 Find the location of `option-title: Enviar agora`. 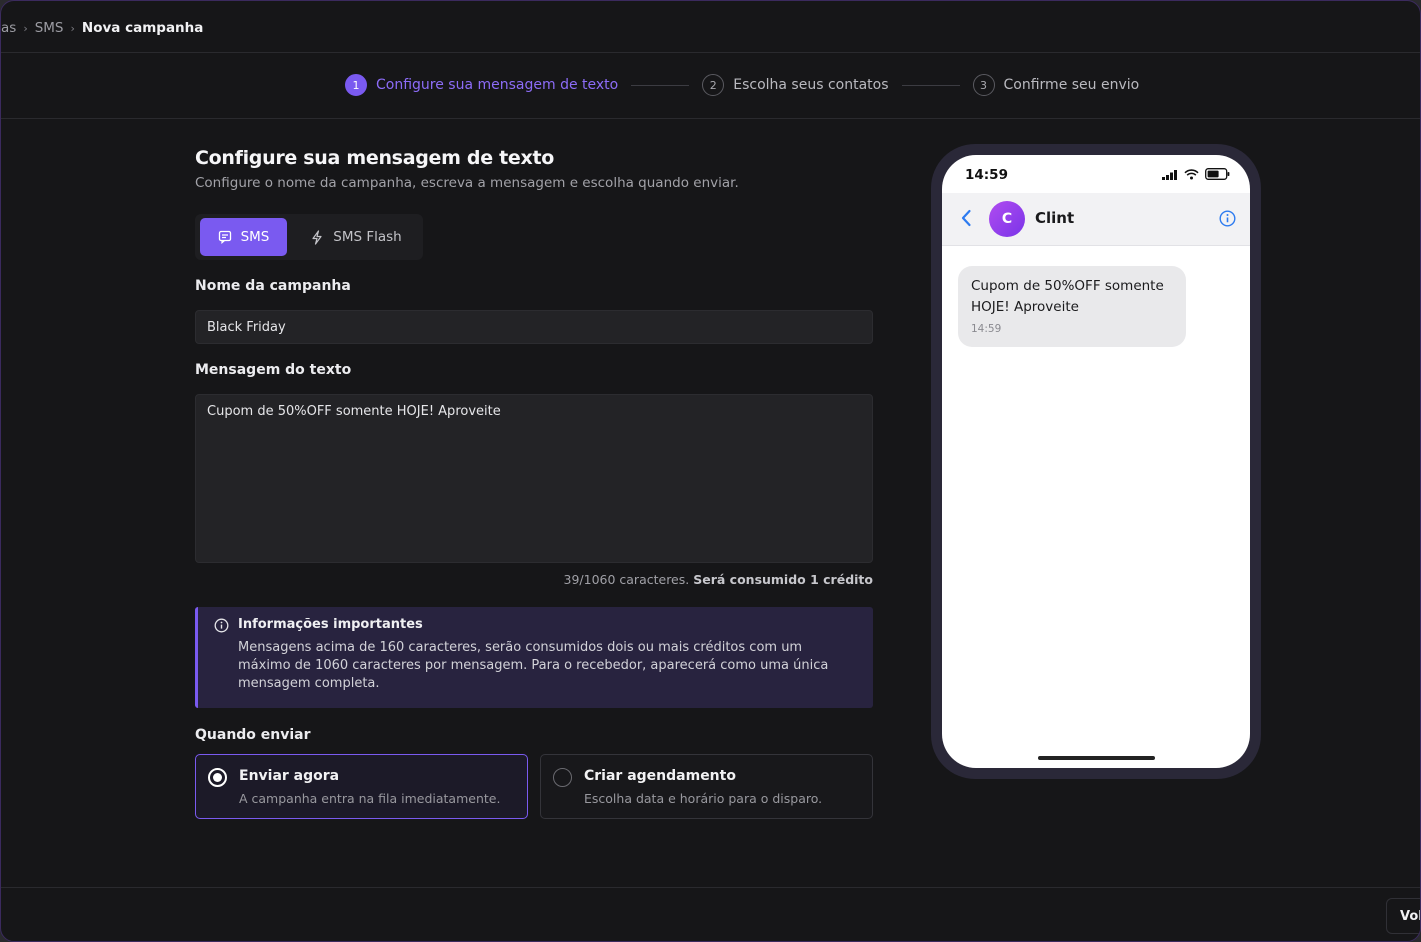

option-title: Enviar agora is located at coordinates (289, 776).